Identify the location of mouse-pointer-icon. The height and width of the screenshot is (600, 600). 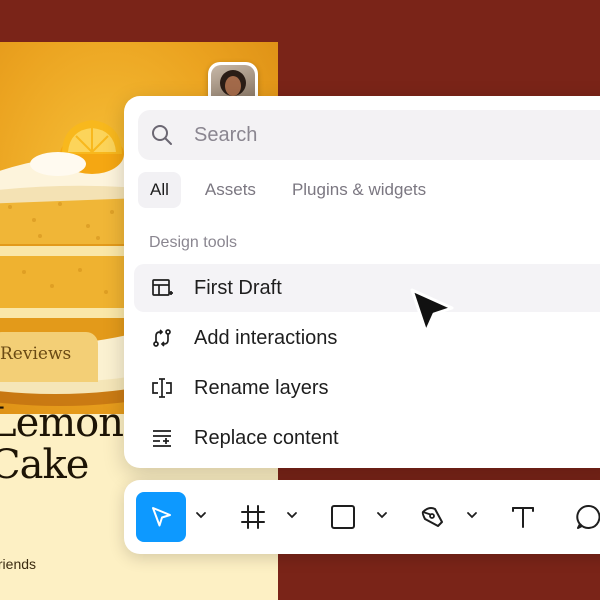
(432, 311).